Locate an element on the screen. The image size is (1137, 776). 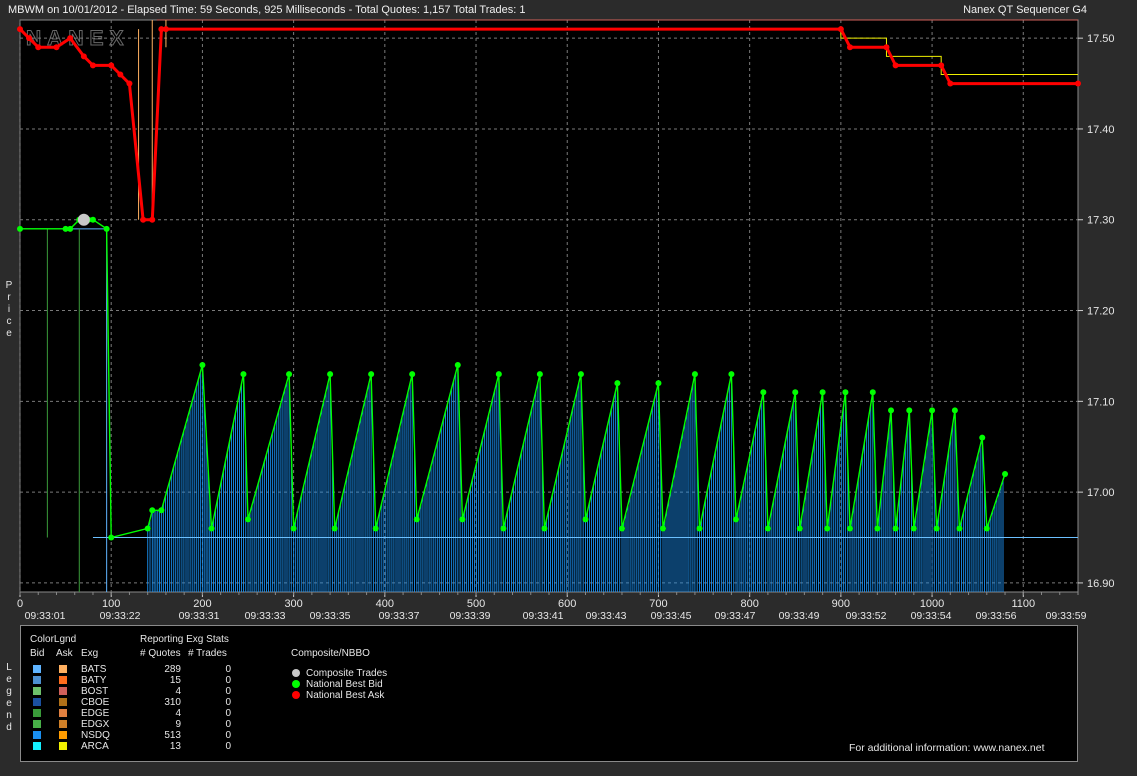
x-tick-label: 500 is located at coordinates (476, 604).